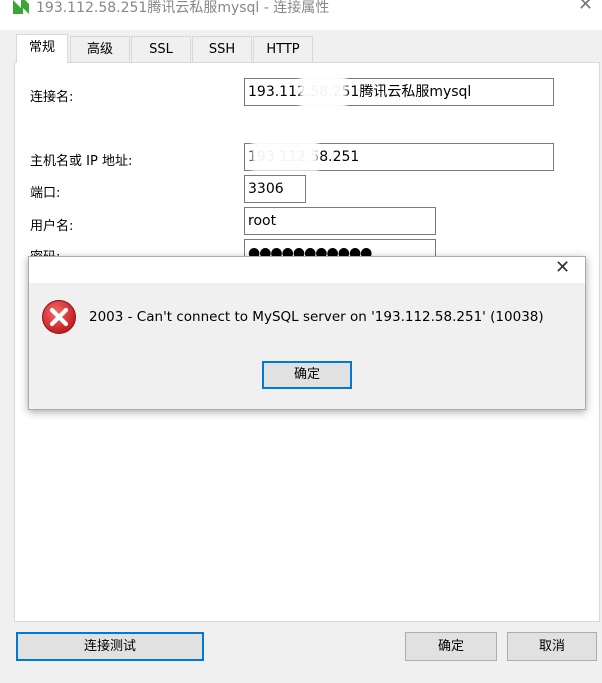 This screenshot has width=602, height=683. I want to click on tab-ssh: SSH, so click(222, 49).